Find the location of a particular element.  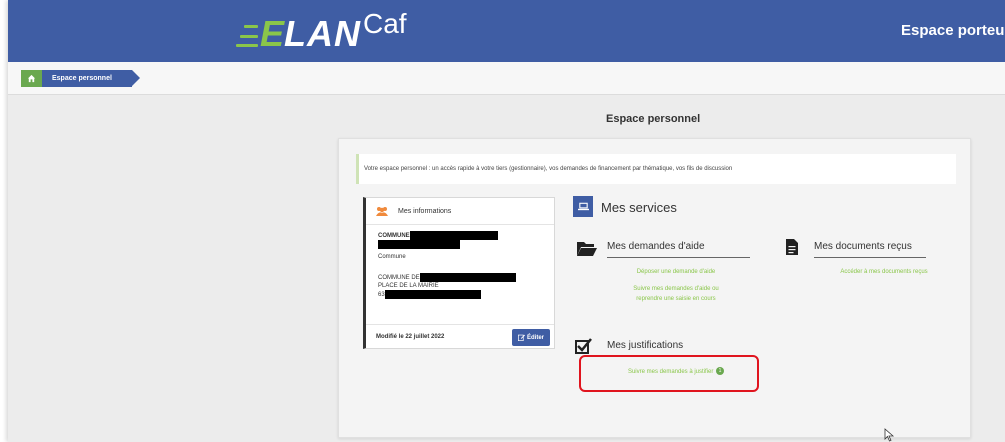

acceder-documents-link: Accéder à mes documents reçus is located at coordinates (884, 272).